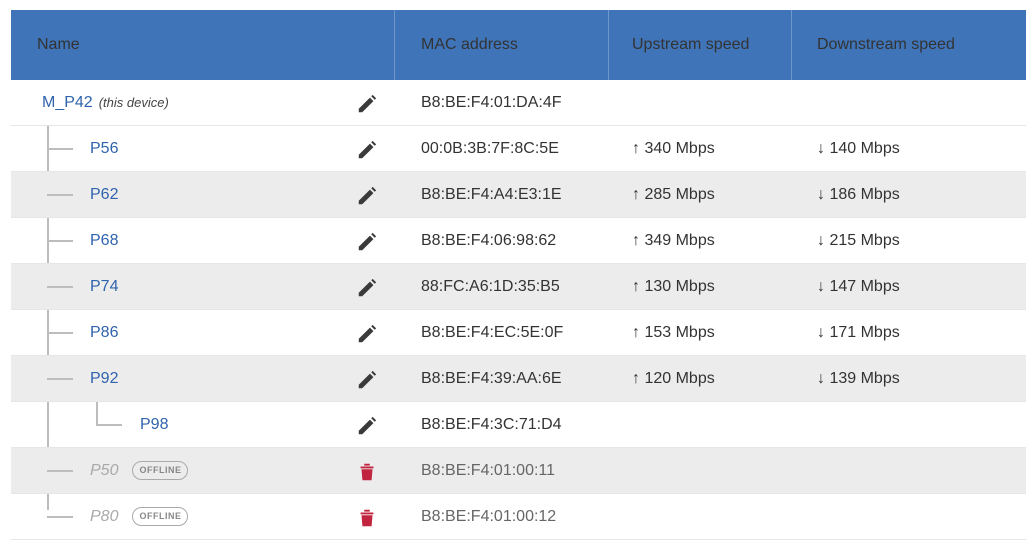  Describe the element at coordinates (490, 148) in the screenshot. I see `mac-cell: 00:0B:3B:7F:8C:5E` at that location.